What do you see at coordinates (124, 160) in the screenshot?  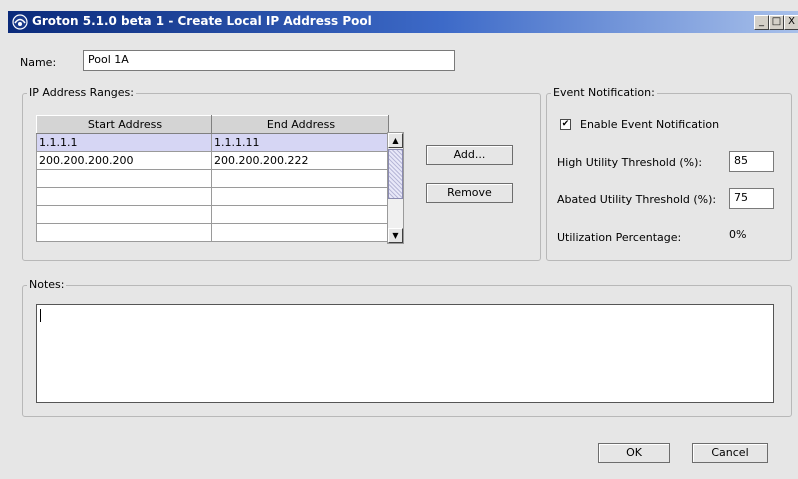 I see `start-address-cell: 200.200.200.200` at bounding box center [124, 160].